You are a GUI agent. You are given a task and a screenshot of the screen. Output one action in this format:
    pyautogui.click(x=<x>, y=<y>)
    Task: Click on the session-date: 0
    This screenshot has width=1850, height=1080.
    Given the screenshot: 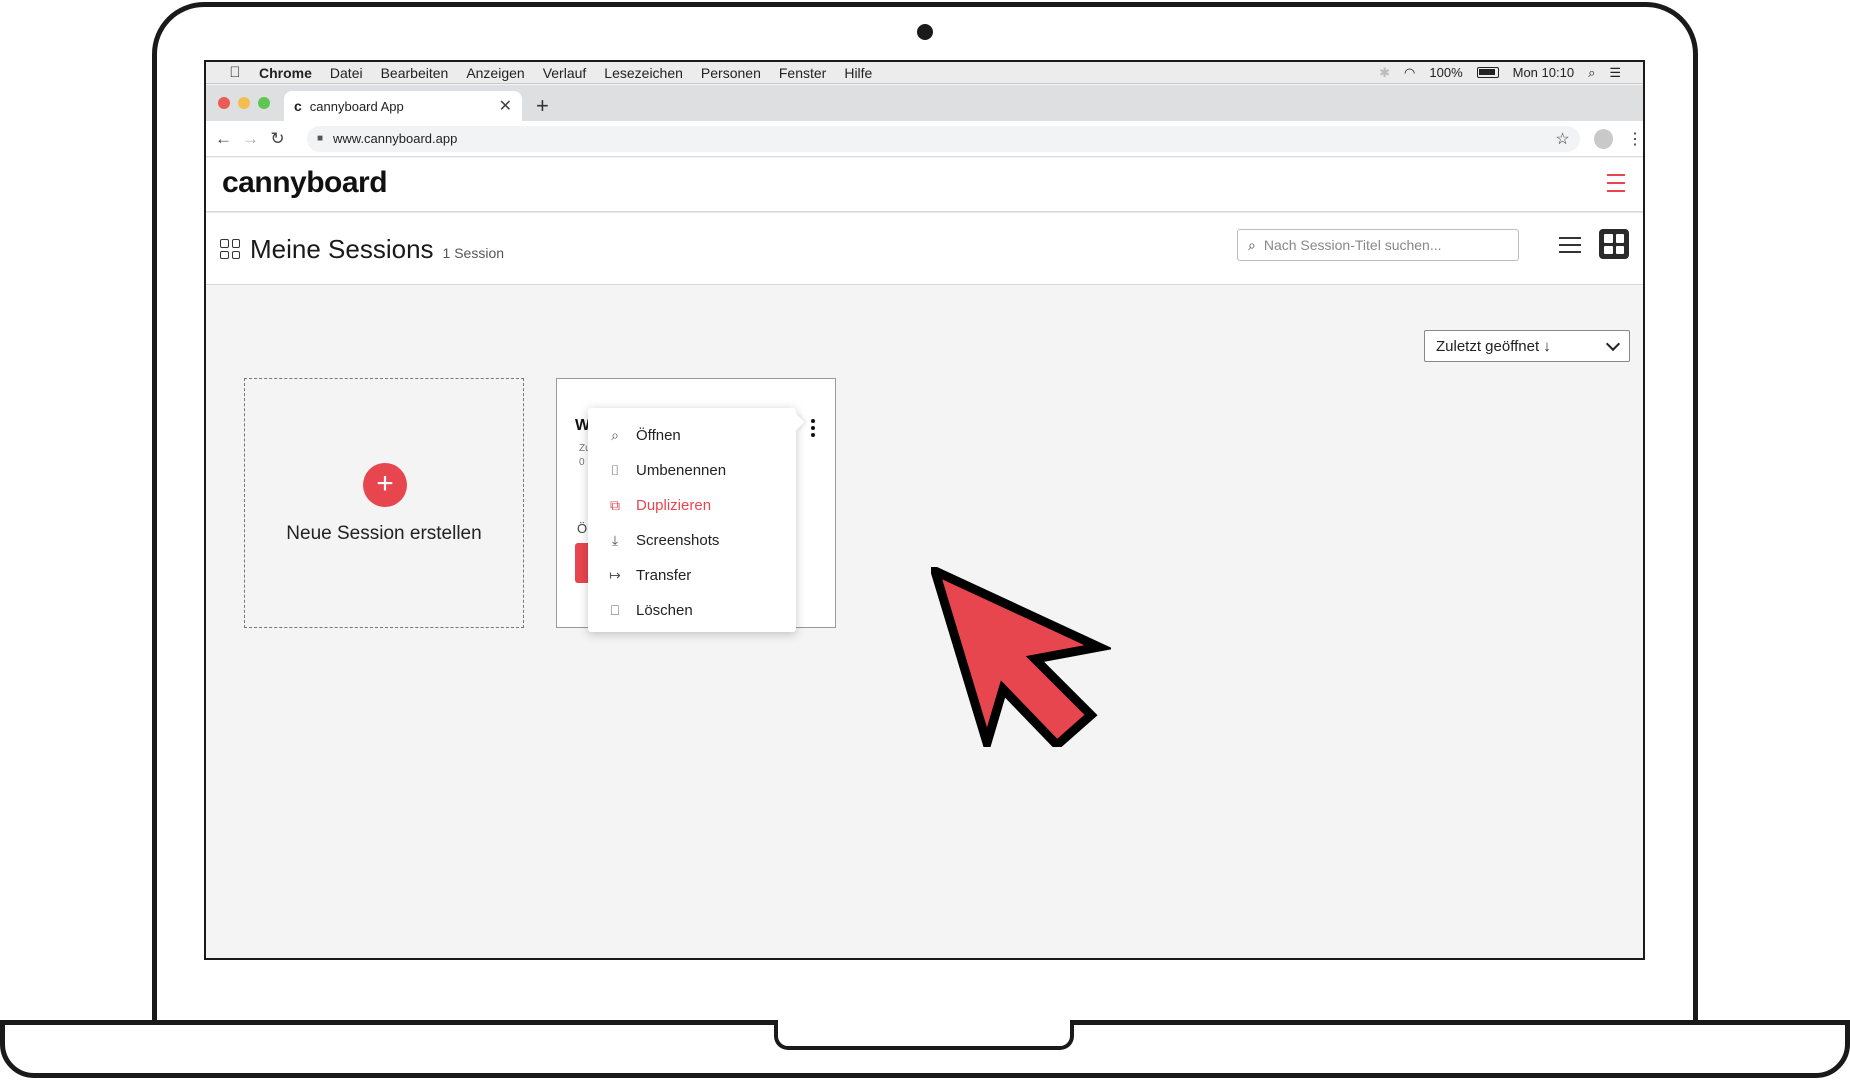 What is the action you would take?
    pyautogui.click(x=582, y=462)
    